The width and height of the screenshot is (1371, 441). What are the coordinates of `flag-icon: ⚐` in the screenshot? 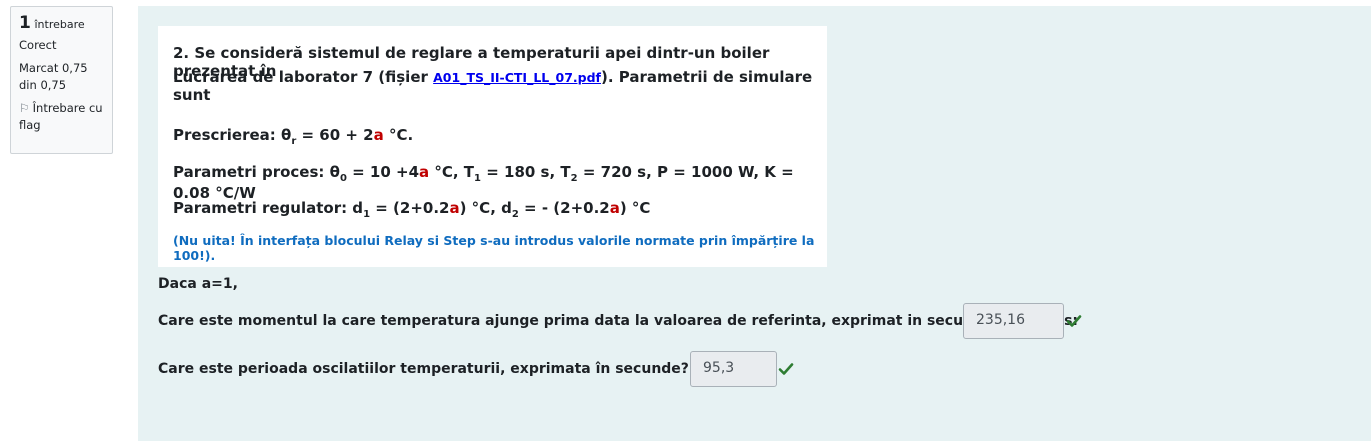 It's located at (24, 108).